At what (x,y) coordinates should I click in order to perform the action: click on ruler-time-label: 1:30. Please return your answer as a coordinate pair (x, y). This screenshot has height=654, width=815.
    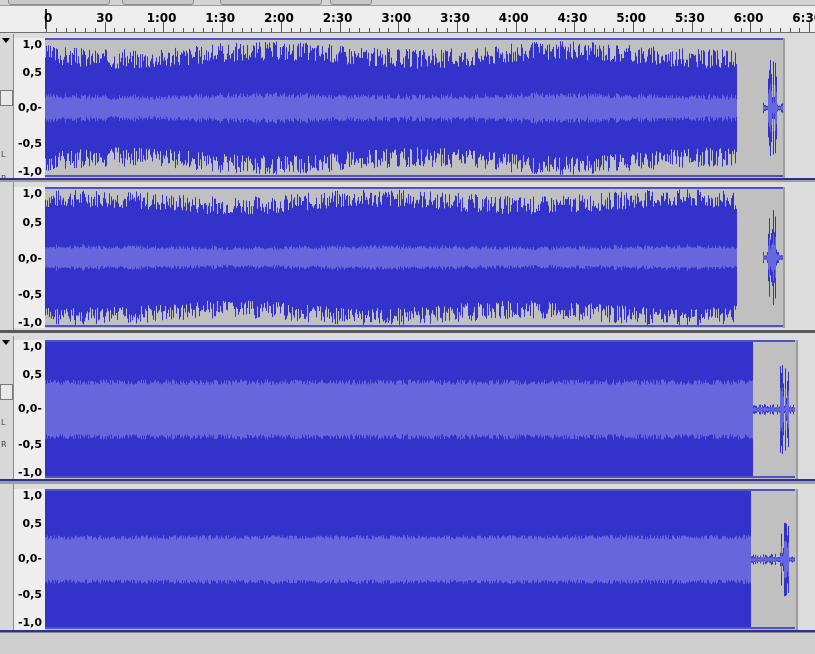
    Looking at the image, I should click on (220, 18).